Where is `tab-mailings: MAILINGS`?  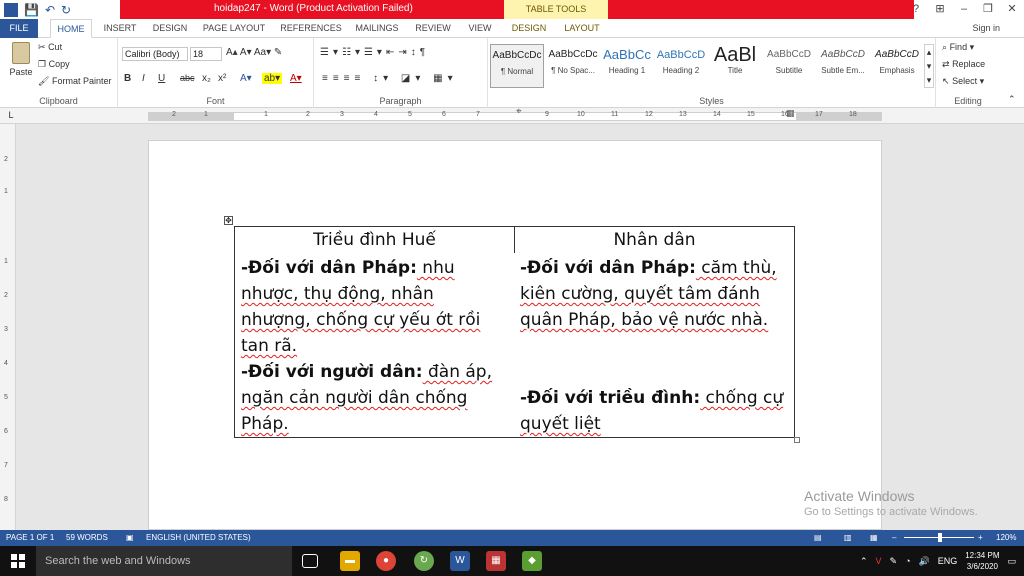
tab-mailings: MAILINGS is located at coordinates (377, 28).